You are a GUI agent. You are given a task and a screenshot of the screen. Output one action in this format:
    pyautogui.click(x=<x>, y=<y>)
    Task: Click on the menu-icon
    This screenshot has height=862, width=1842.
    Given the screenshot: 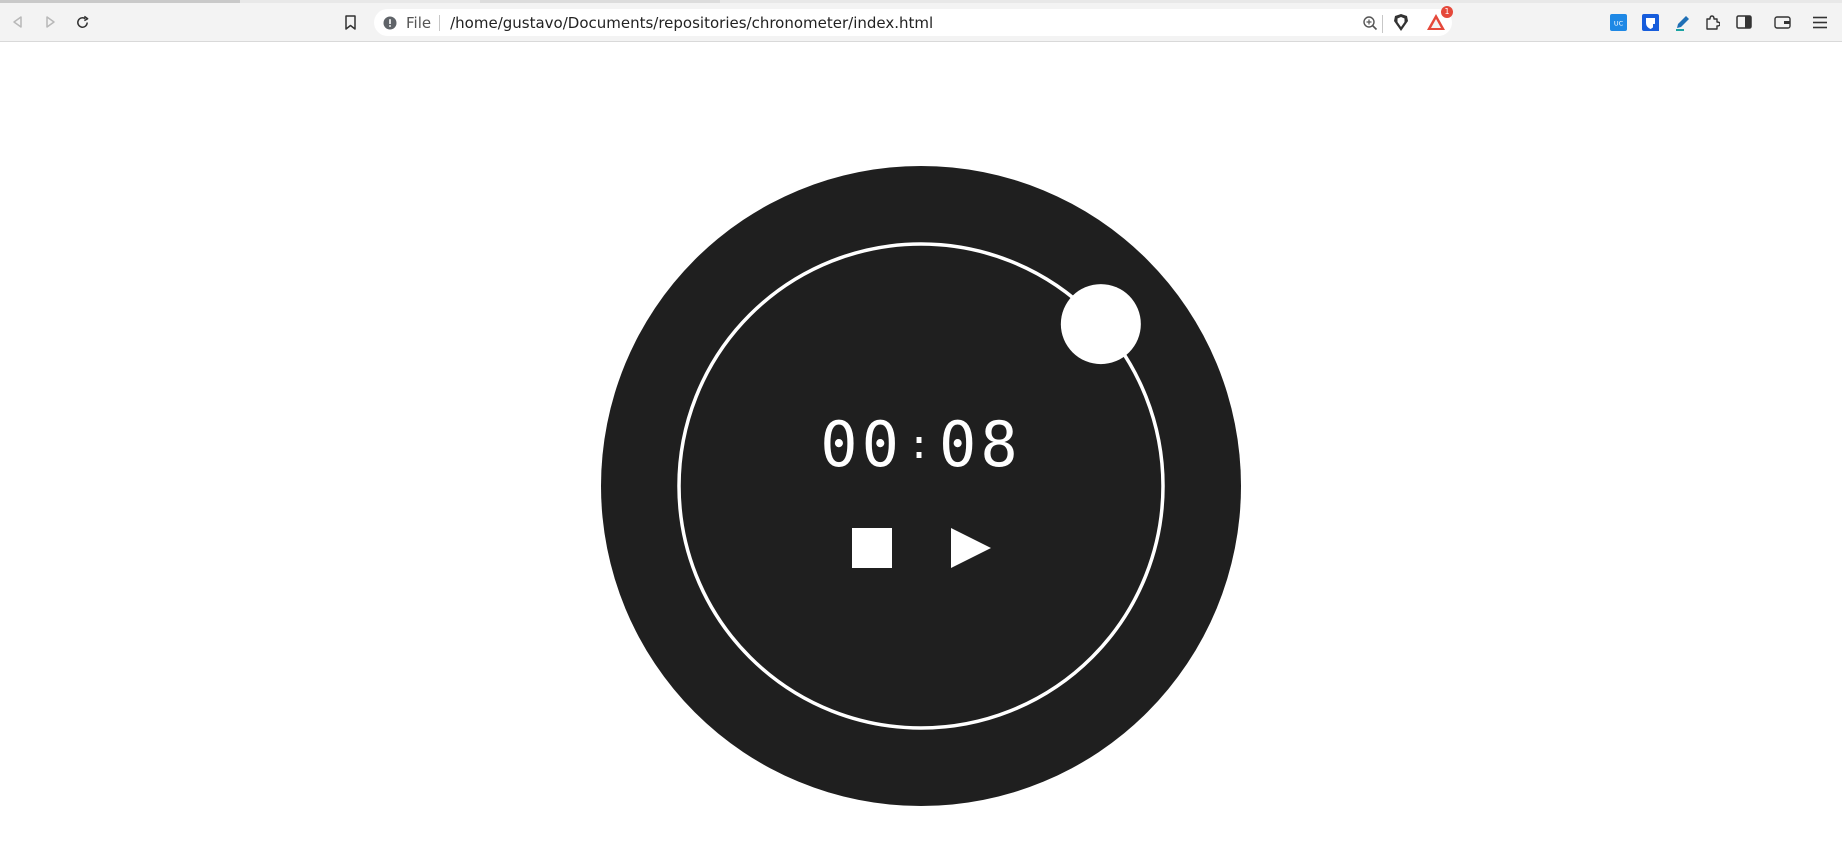 What is the action you would take?
    pyautogui.click(x=1820, y=22)
    